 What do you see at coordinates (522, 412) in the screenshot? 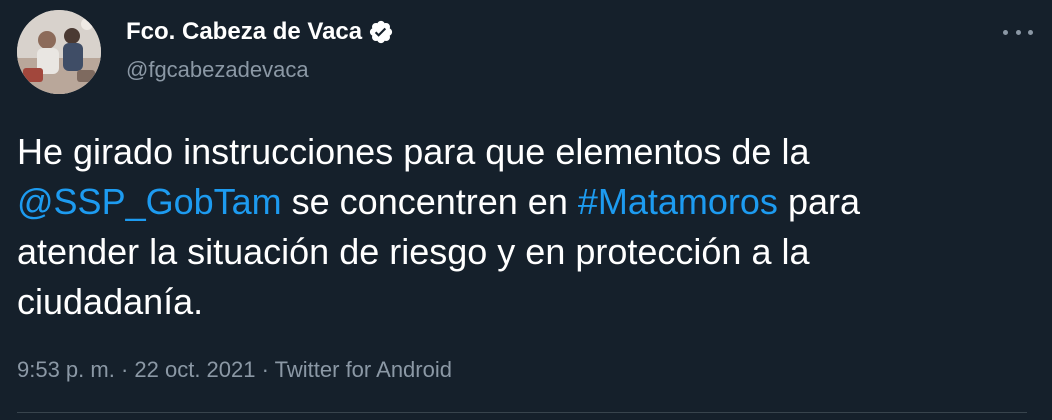
I see `divider` at bounding box center [522, 412].